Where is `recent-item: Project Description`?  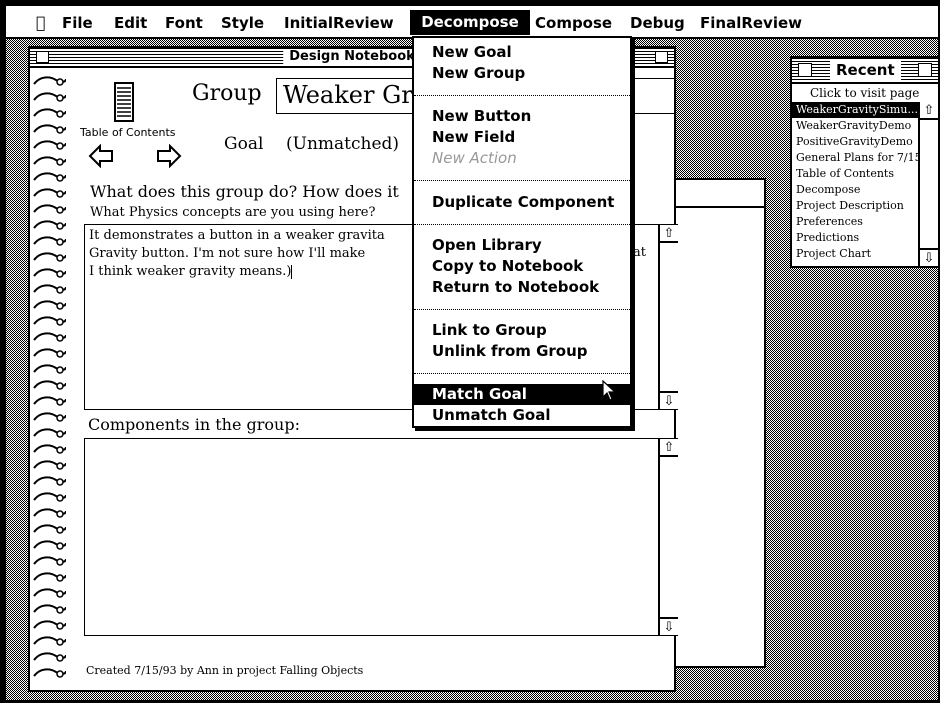 recent-item: Project Description is located at coordinates (855, 206).